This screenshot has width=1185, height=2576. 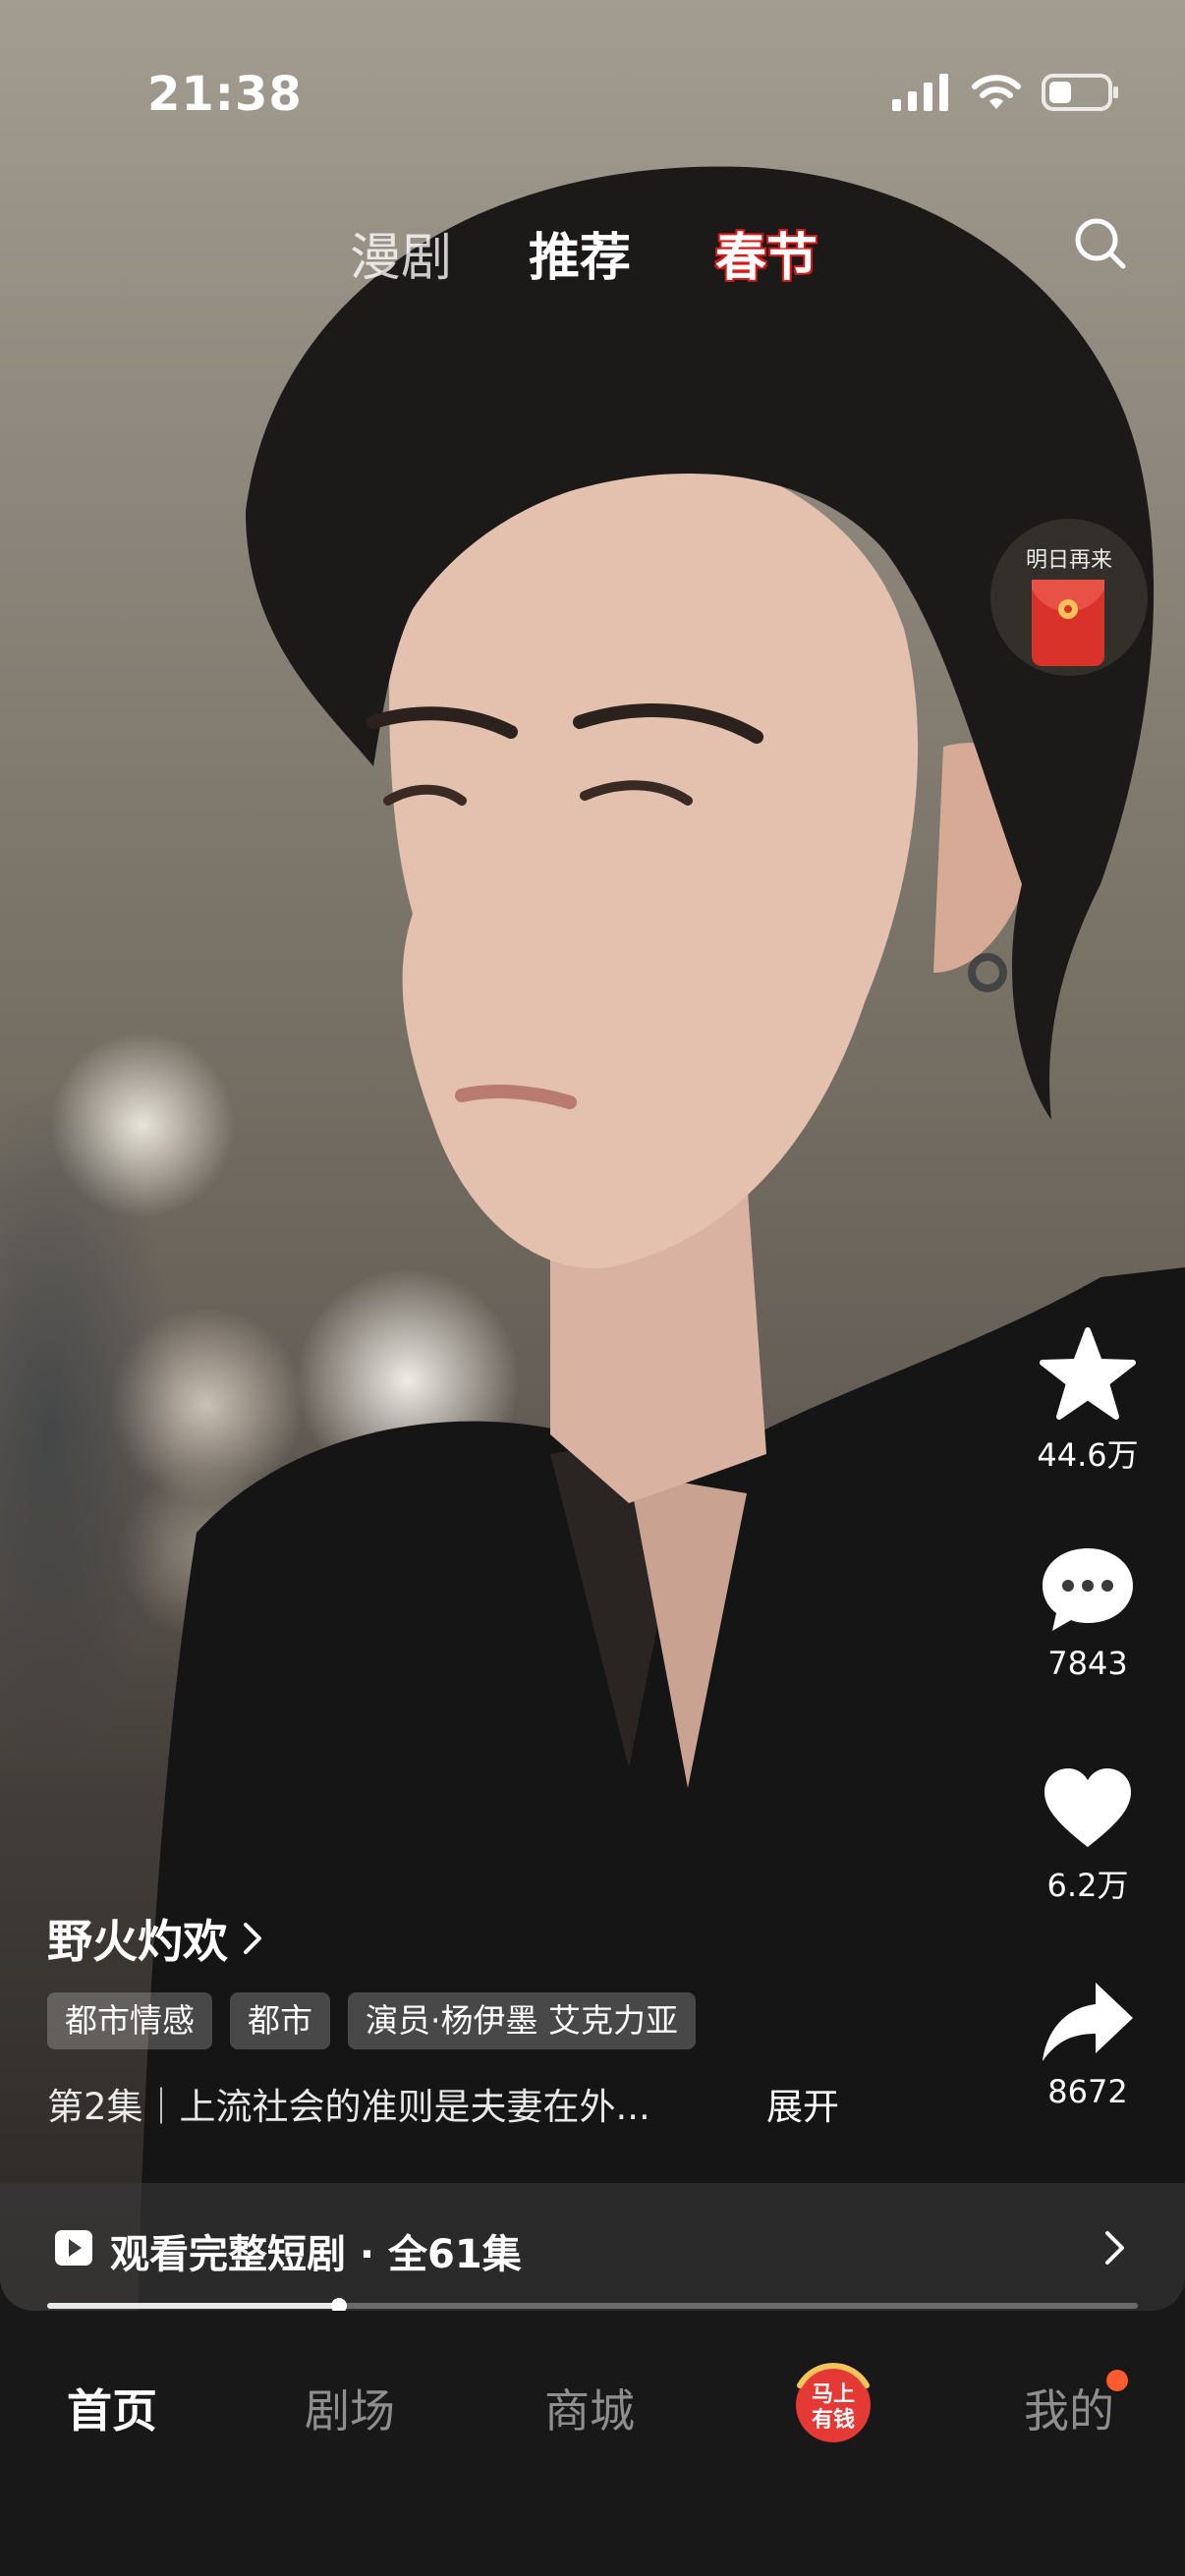 What do you see at coordinates (74, 2248) in the screenshot?
I see `play-icon` at bounding box center [74, 2248].